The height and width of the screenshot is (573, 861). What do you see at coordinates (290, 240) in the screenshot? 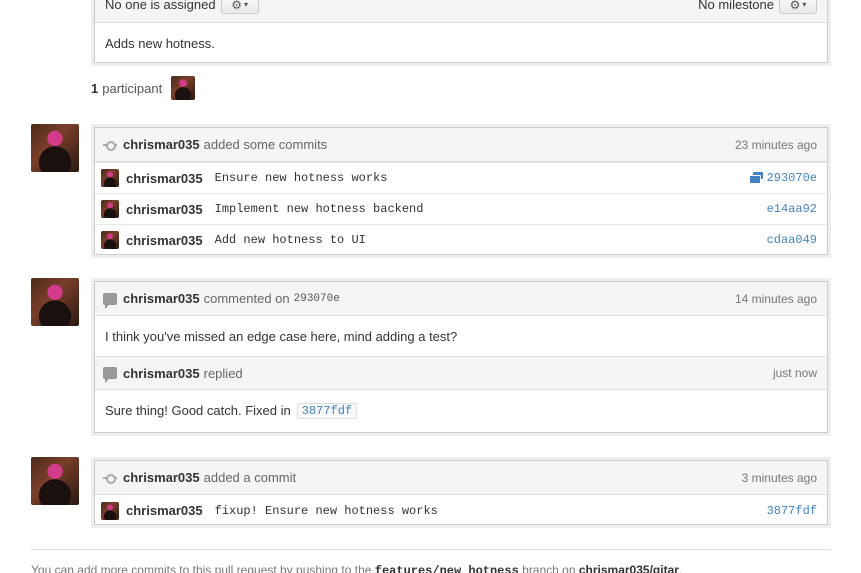
I see `commit-message: Add new hotness to UI` at bounding box center [290, 240].